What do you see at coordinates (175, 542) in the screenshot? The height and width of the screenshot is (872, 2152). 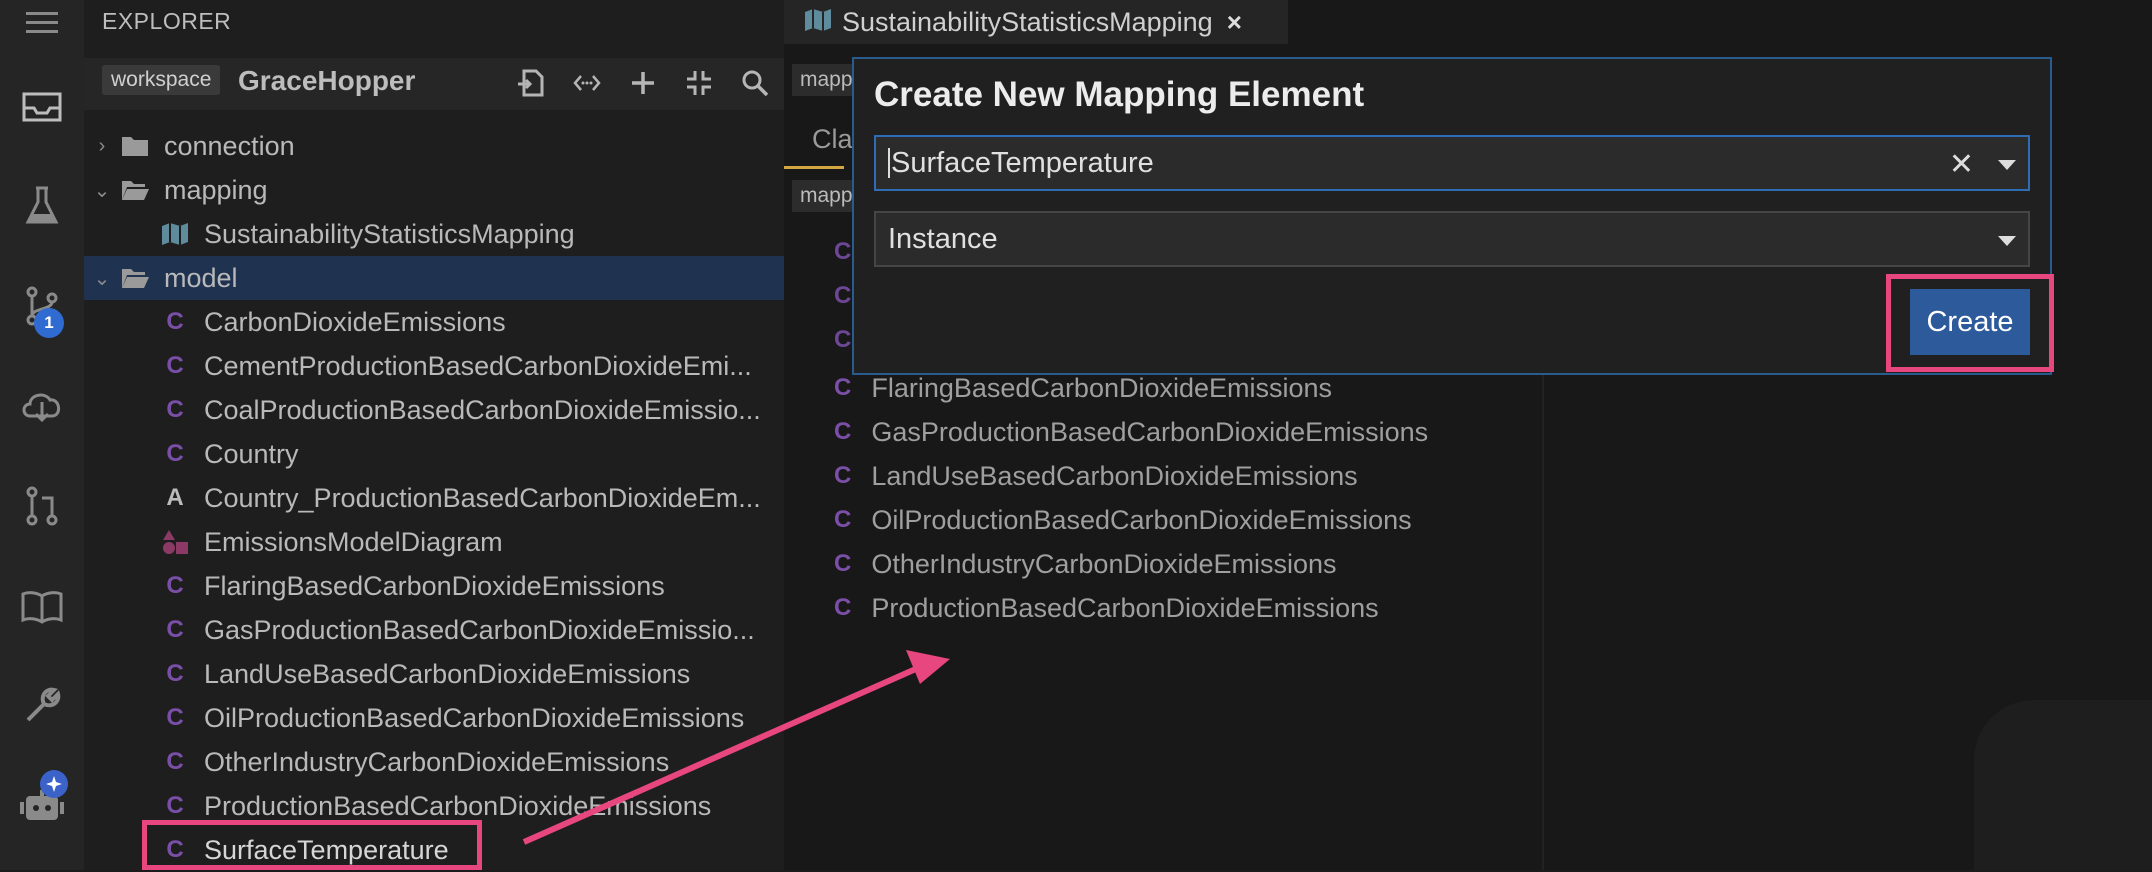 I see `diagram-icon` at bounding box center [175, 542].